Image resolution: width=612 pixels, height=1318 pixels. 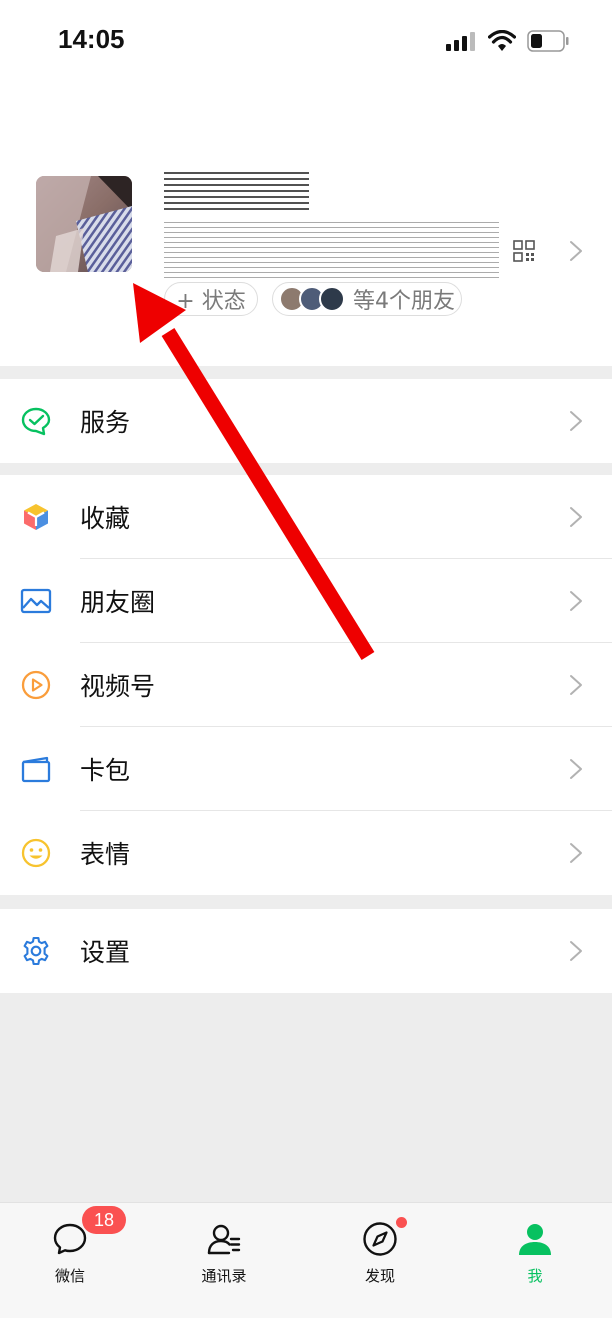 I want to click on profile-wechat-id-redacted, so click(x=331, y=250).